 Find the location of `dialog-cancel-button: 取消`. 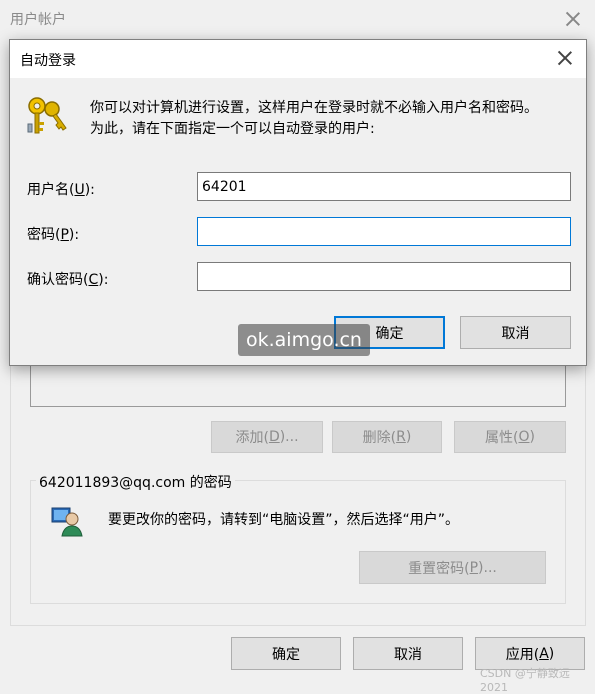

dialog-cancel-button: 取消 is located at coordinates (515, 332).